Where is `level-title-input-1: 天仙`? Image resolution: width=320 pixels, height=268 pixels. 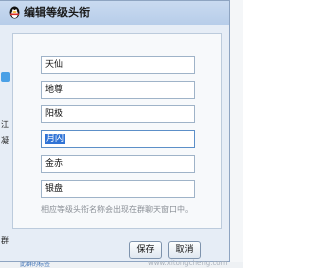 level-title-input-1: 天仙 is located at coordinates (118, 65).